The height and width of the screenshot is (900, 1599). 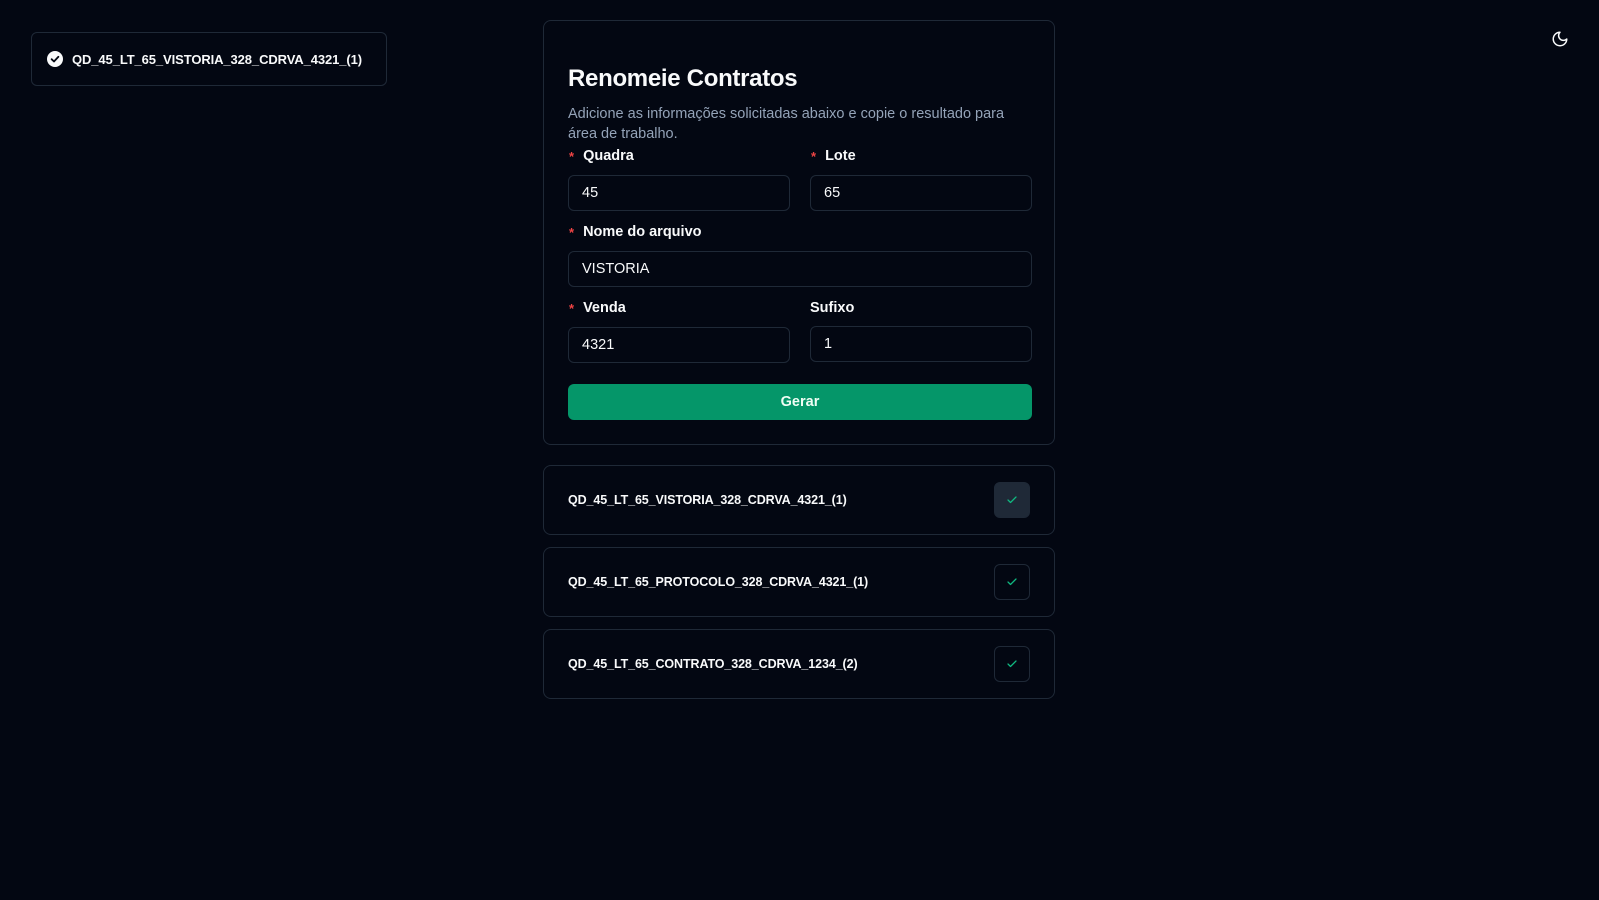 I want to click on venda-label: Venda, so click(x=604, y=308).